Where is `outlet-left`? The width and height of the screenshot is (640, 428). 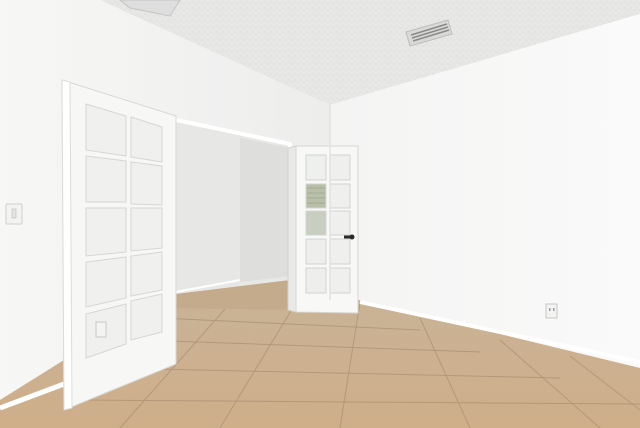
outlet-left is located at coordinates (101, 329).